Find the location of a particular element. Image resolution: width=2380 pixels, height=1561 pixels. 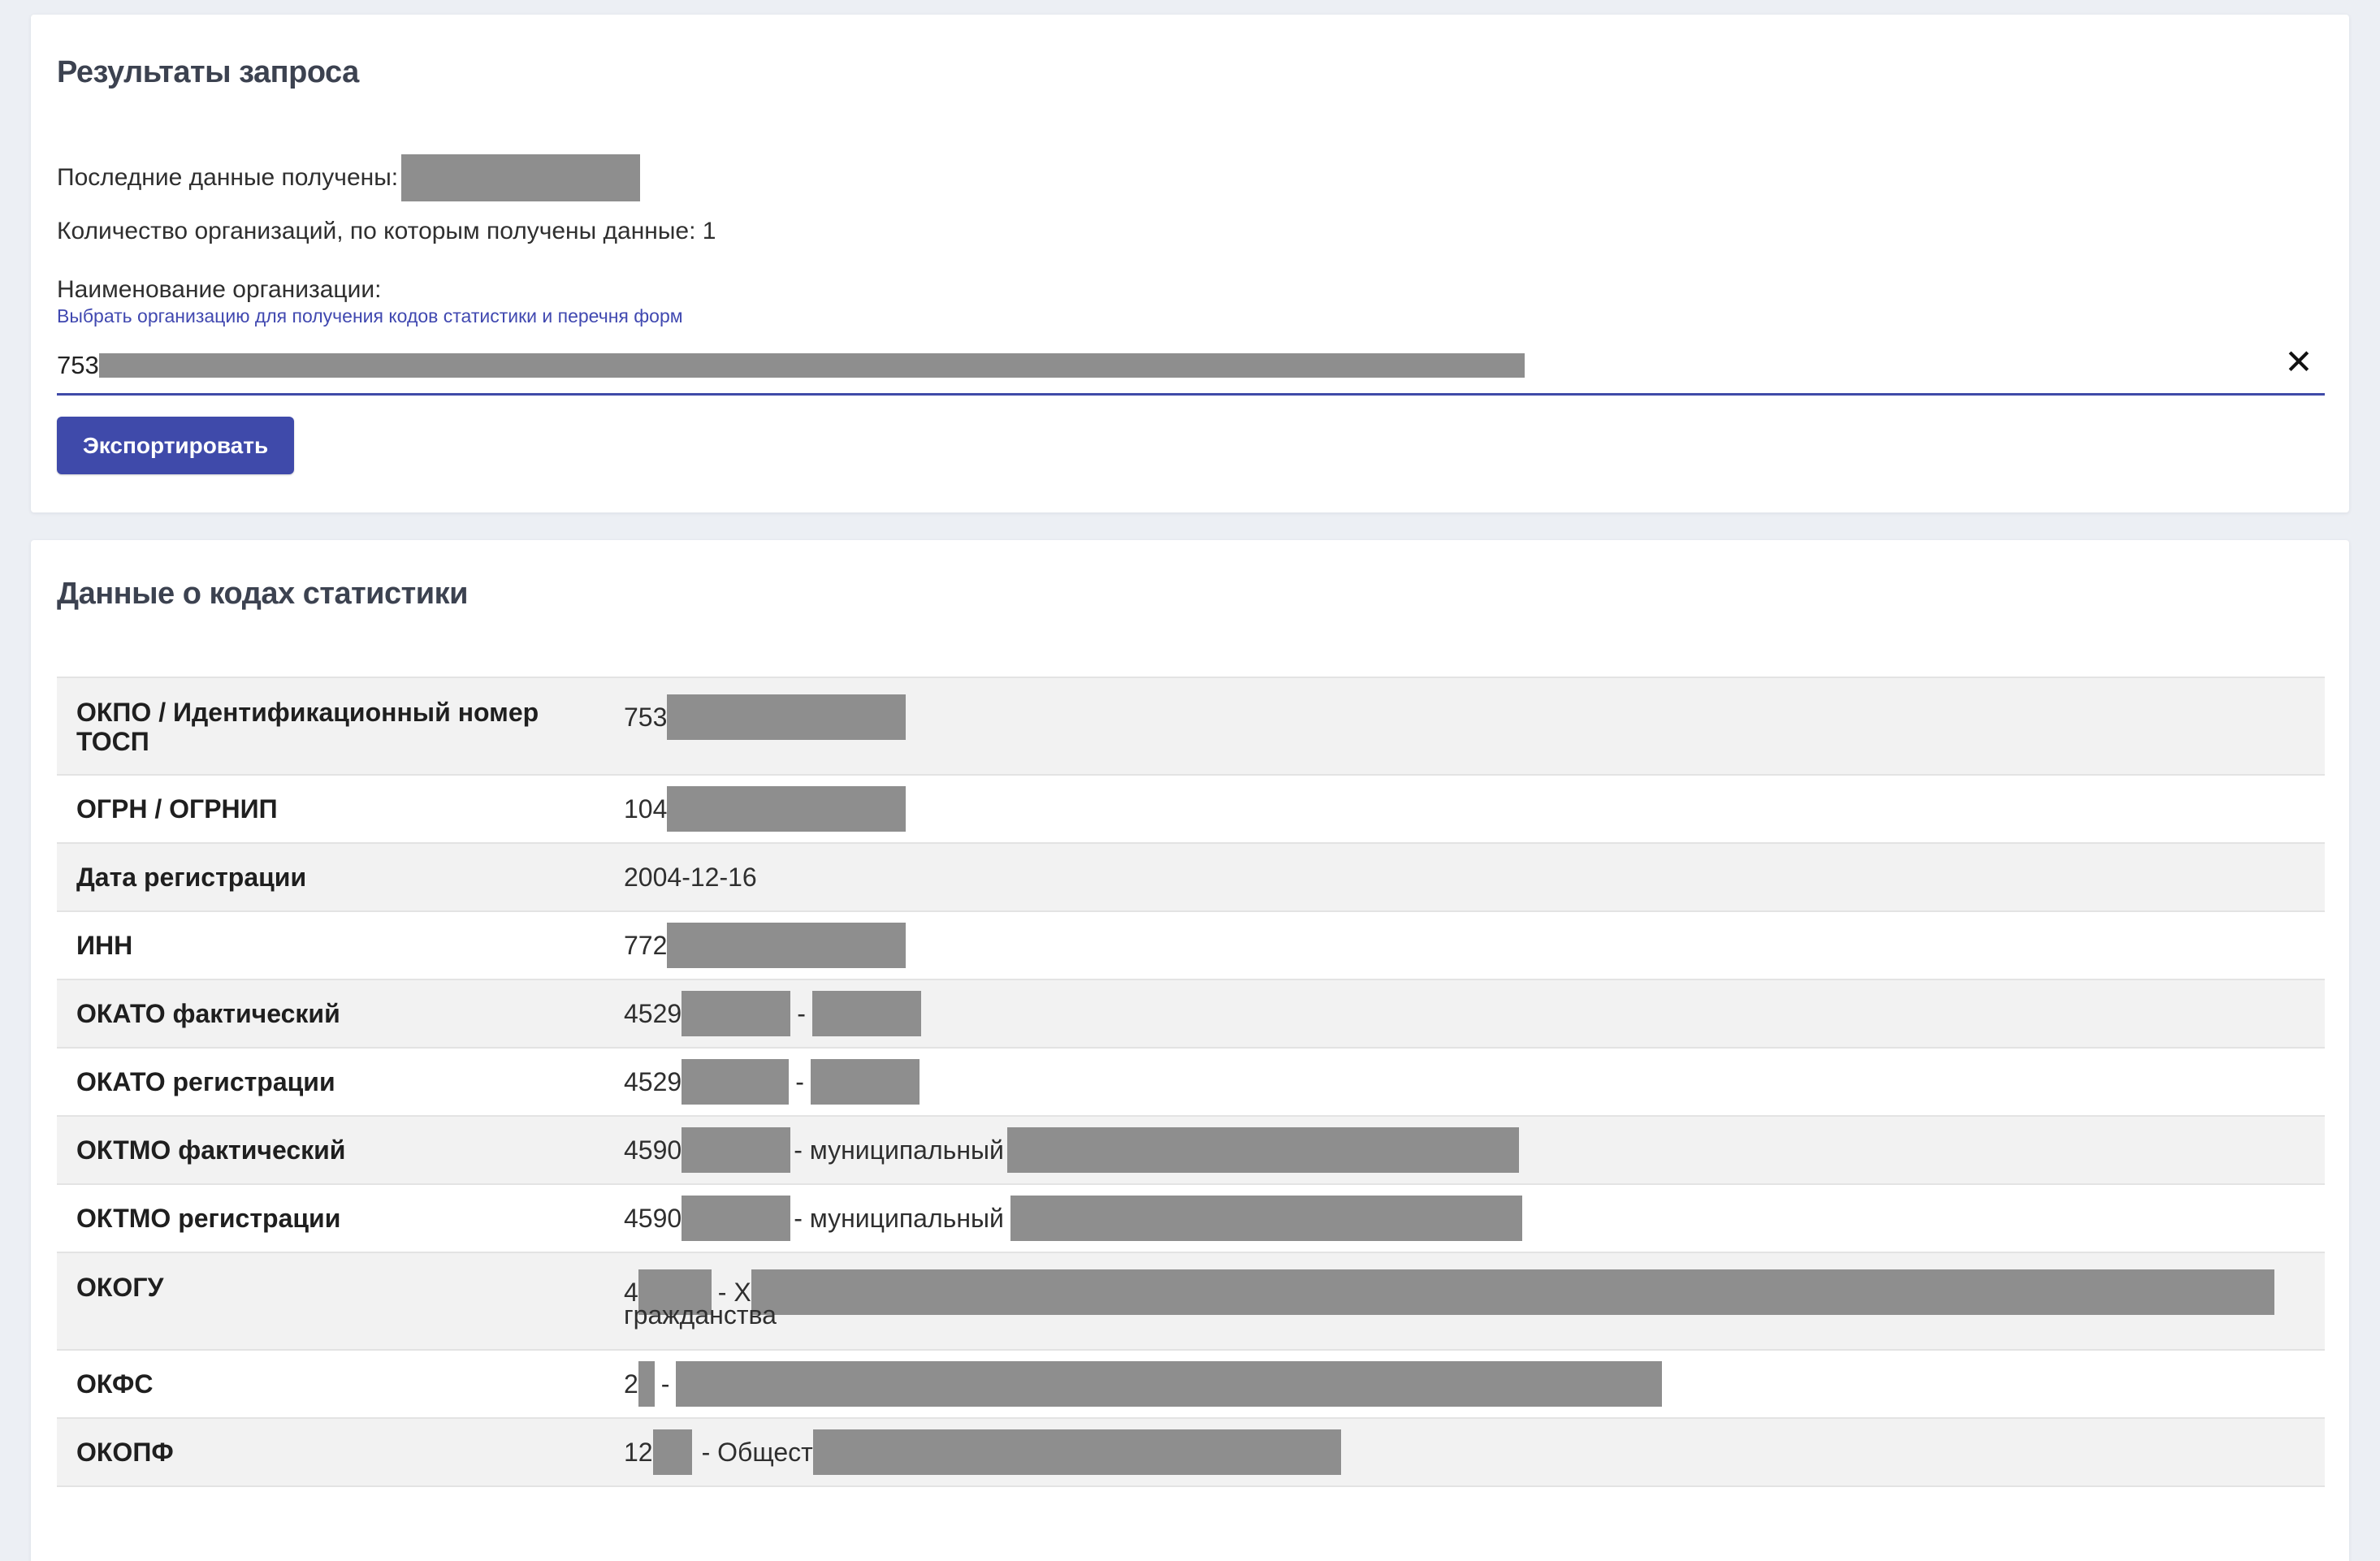

table-row: ОКТМО регистрации 4590 - муниципальный is located at coordinates (1191, 1218).